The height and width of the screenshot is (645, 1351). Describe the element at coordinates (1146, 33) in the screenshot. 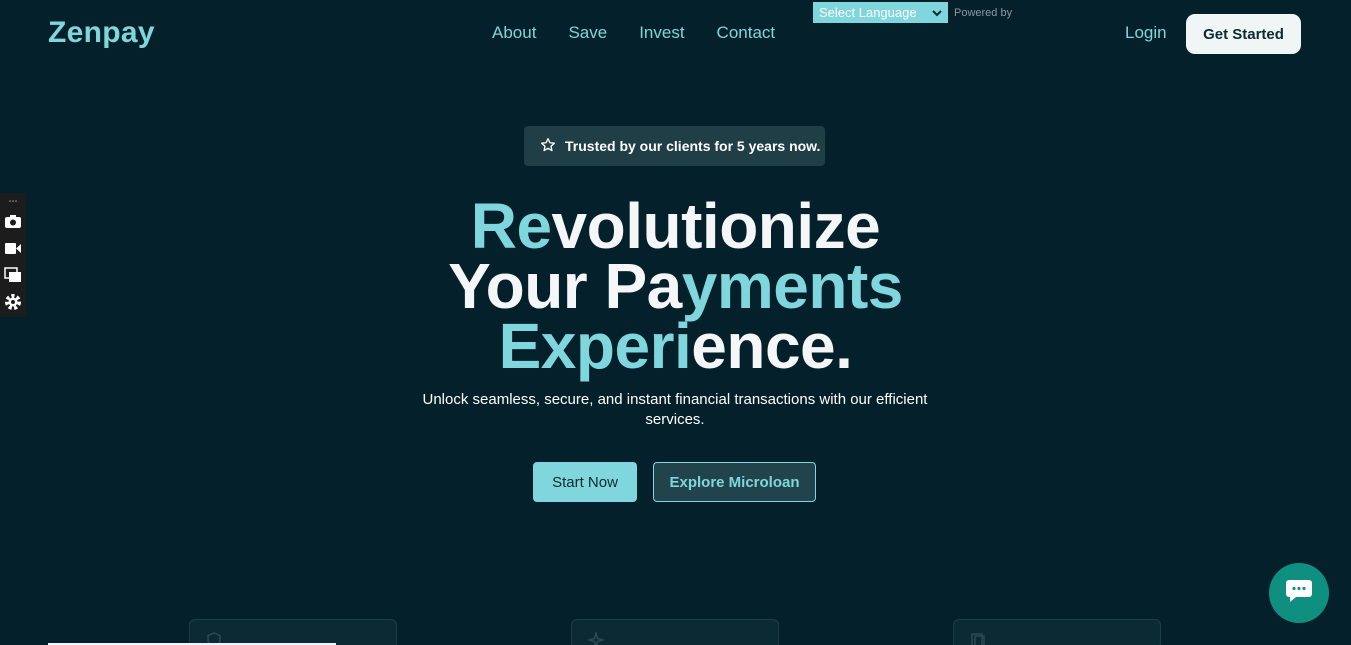

I see `login-link: Login` at that location.